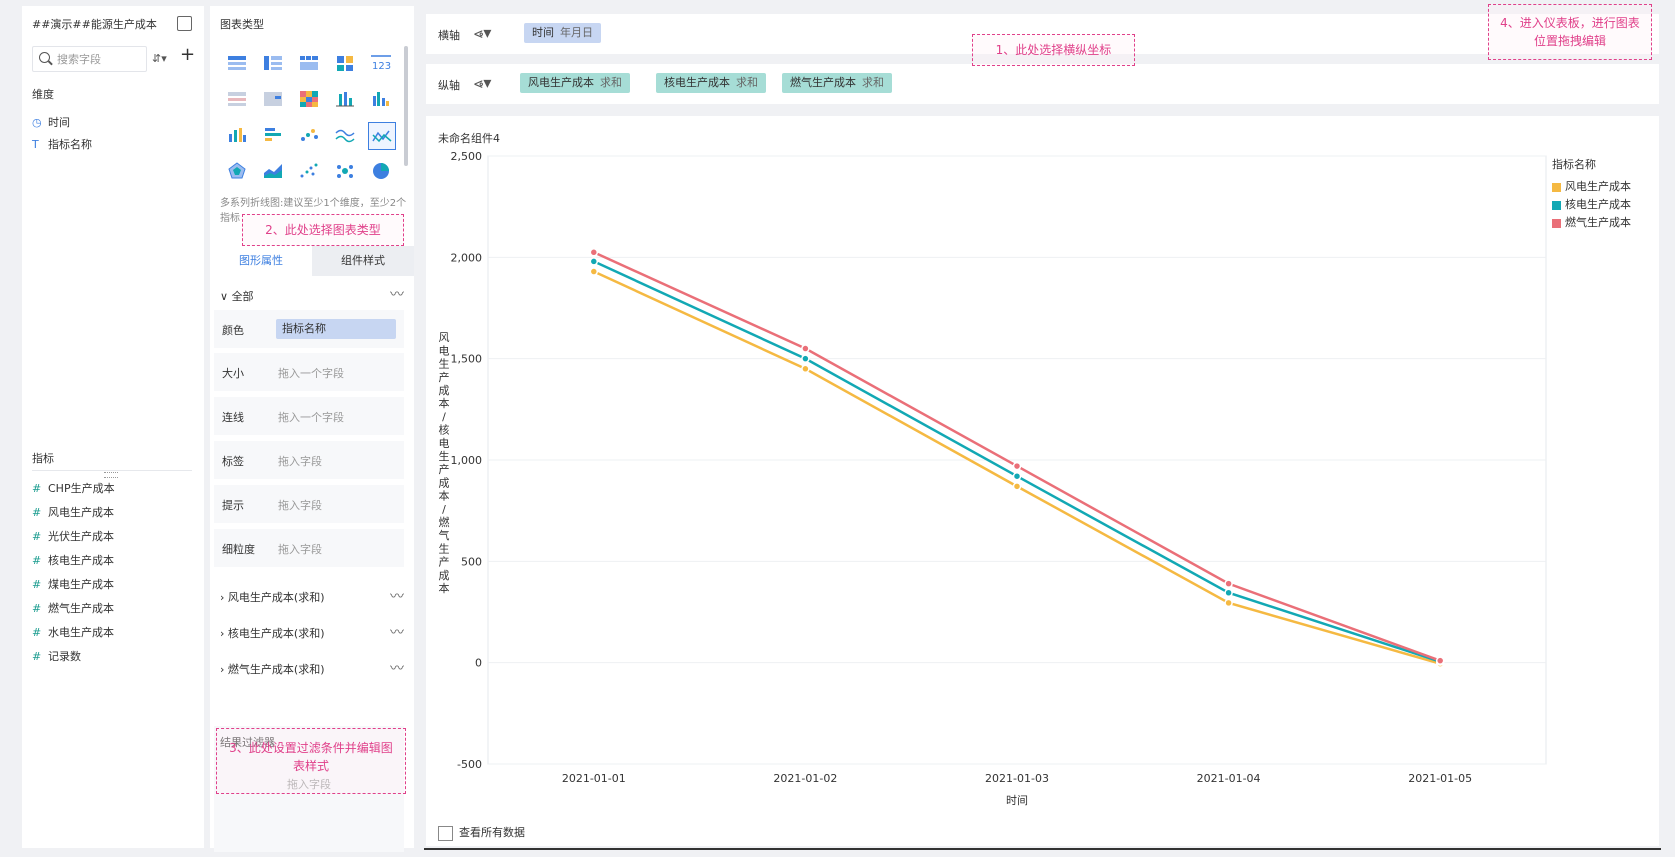 The height and width of the screenshot is (857, 1675). Describe the element at coordinates (237, 296) in the screenshot. I see `all-series-row: ∨ 全部` at that location.